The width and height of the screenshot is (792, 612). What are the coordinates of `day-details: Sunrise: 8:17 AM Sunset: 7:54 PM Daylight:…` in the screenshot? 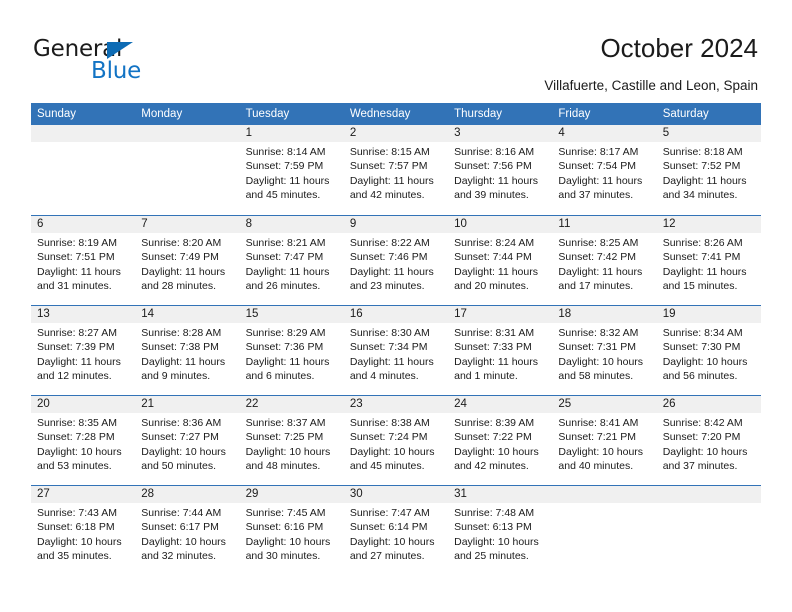 It's located at (604, 172).